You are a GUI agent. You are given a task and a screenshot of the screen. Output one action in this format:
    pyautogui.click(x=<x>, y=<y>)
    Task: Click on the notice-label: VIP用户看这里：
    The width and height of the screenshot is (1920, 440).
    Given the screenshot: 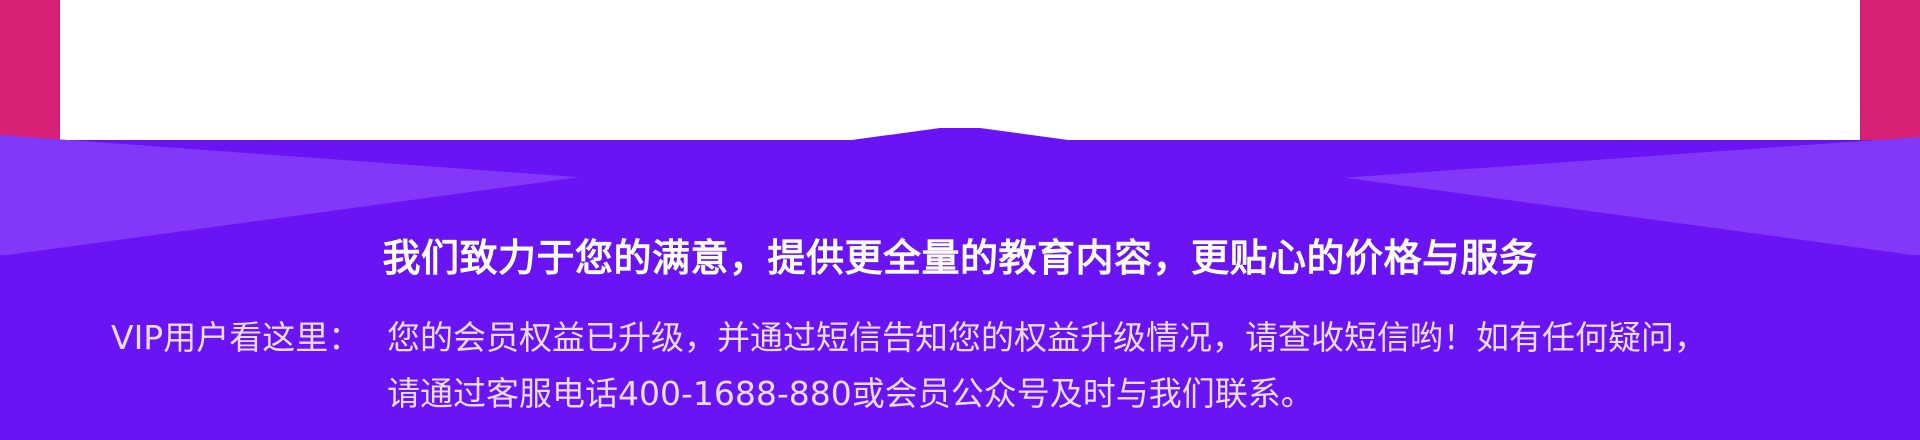 What is the action you would take?
    pyautogui.click(x=236, y=337)
    